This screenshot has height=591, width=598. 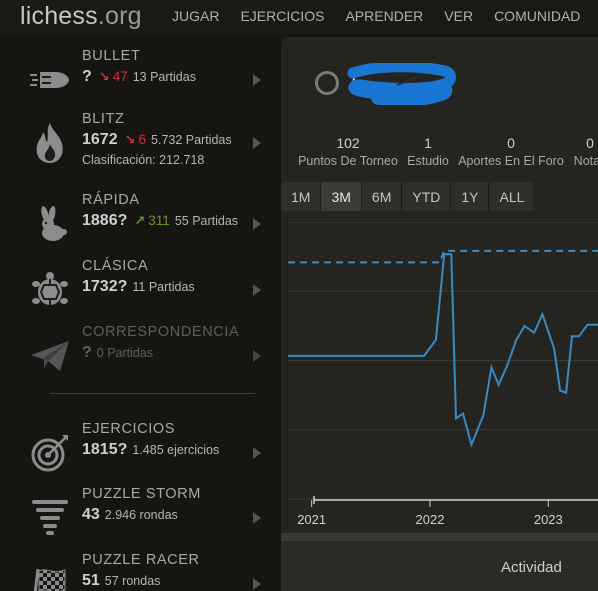 What do you see at coordinates (103, 119) in the screenshot?
I see `perf-name: BLITZ` at bounding box center [103, 119].